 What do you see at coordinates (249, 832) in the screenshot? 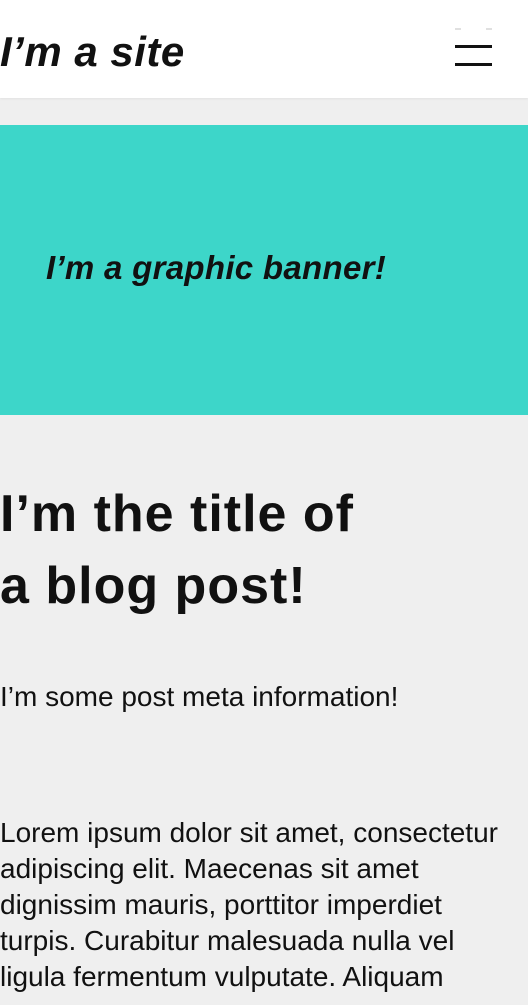
I see `post-body-line: Lorem ipsum dolor sit amet, consectetur` at bounding box center [249, 832].